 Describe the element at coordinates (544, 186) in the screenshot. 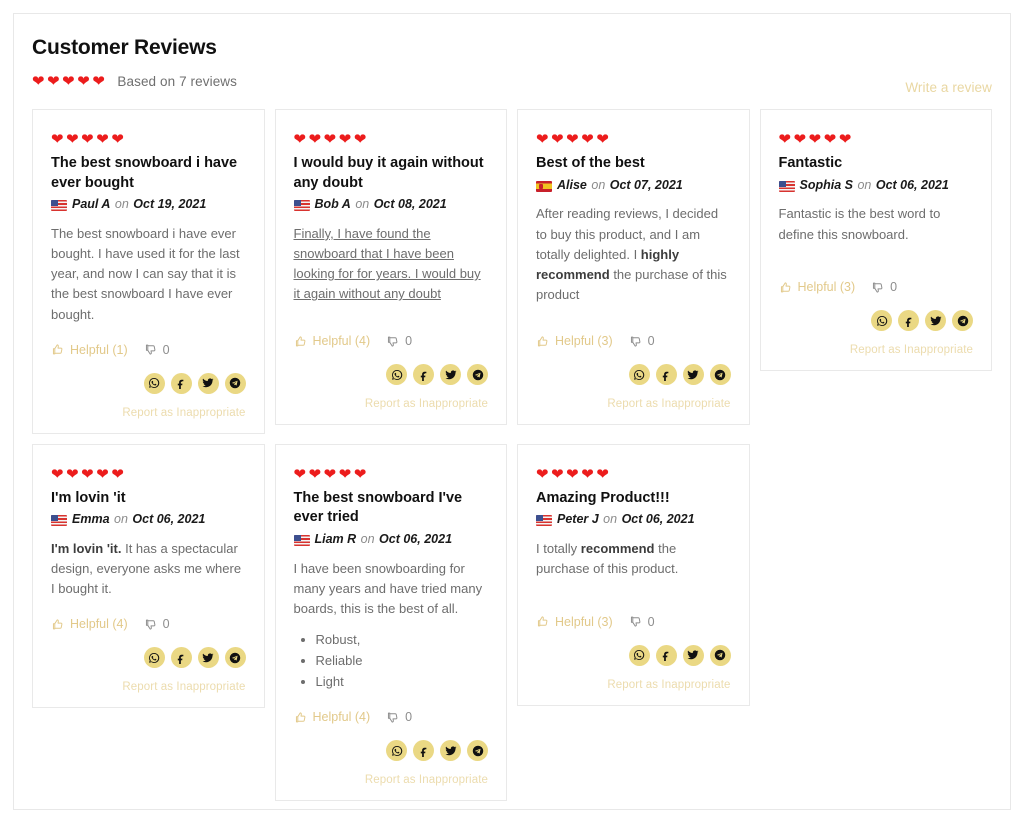

I see `spain-flag-icon` at that location.